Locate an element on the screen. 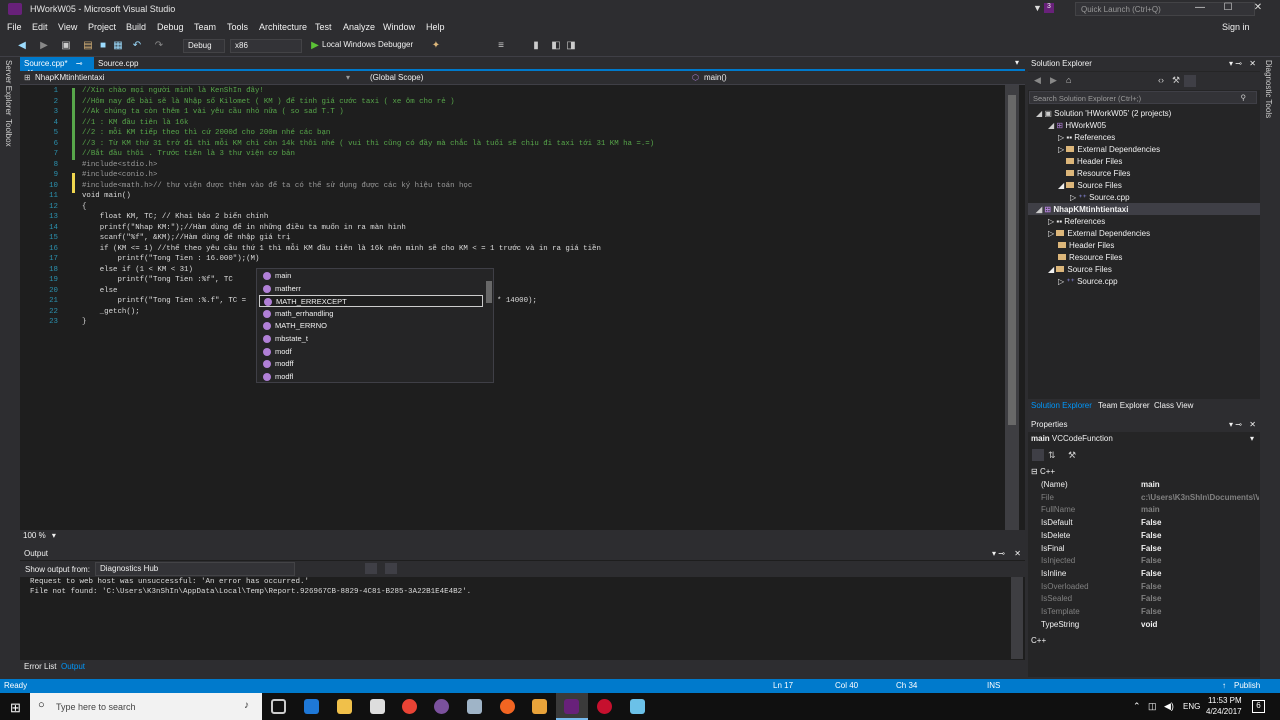 Image resolution: width=1280 pixels, height=720 pixels. back-icon: ◀ is located at coordinates (1037, 80).